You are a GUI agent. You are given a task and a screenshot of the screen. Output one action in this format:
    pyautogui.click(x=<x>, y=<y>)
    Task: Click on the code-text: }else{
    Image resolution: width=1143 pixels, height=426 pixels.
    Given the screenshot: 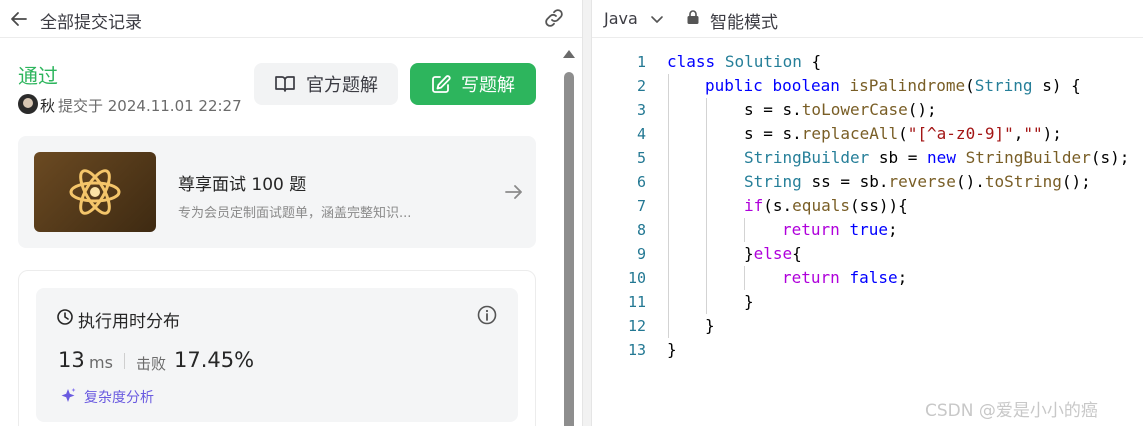 What is the action you would take?
    pyautogui.click(x=773, y=253)
    